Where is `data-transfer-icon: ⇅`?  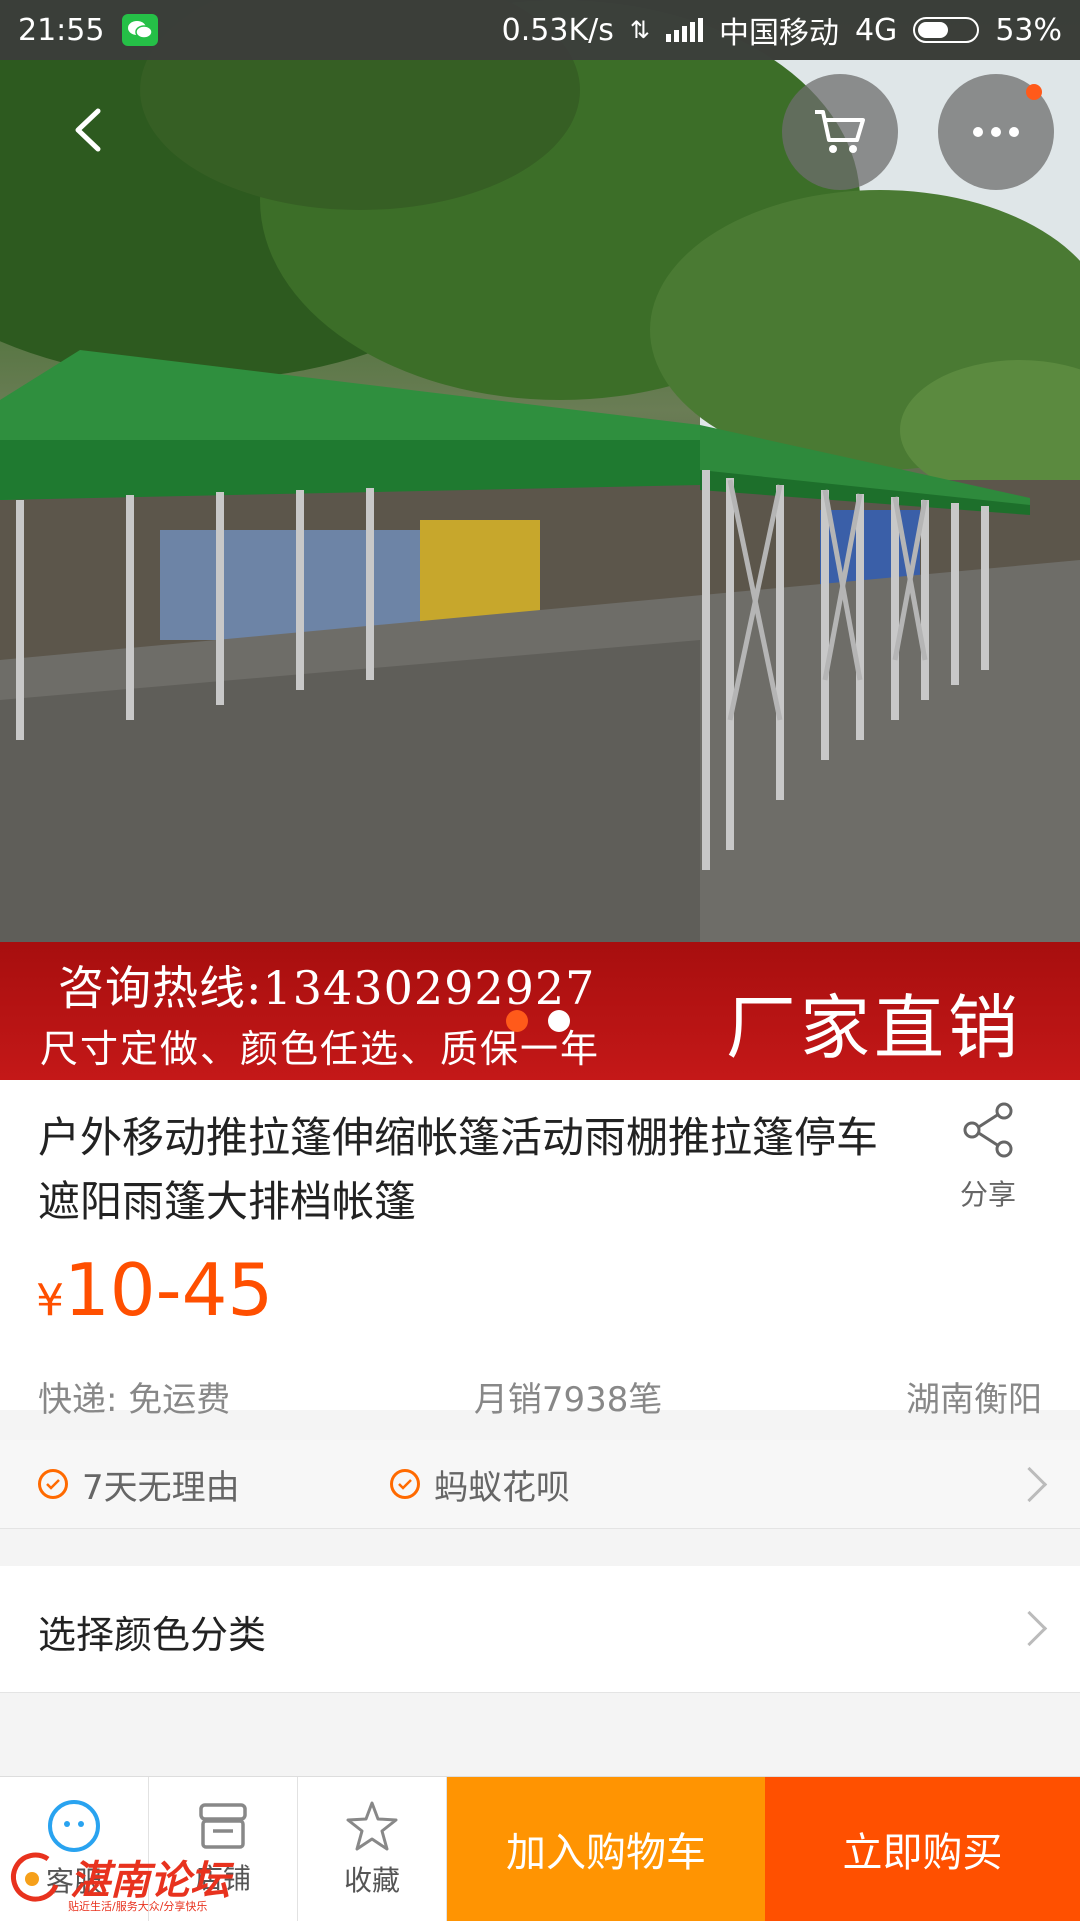
data-transfer-icon: ⇅ is located at coordinates (639, 30).